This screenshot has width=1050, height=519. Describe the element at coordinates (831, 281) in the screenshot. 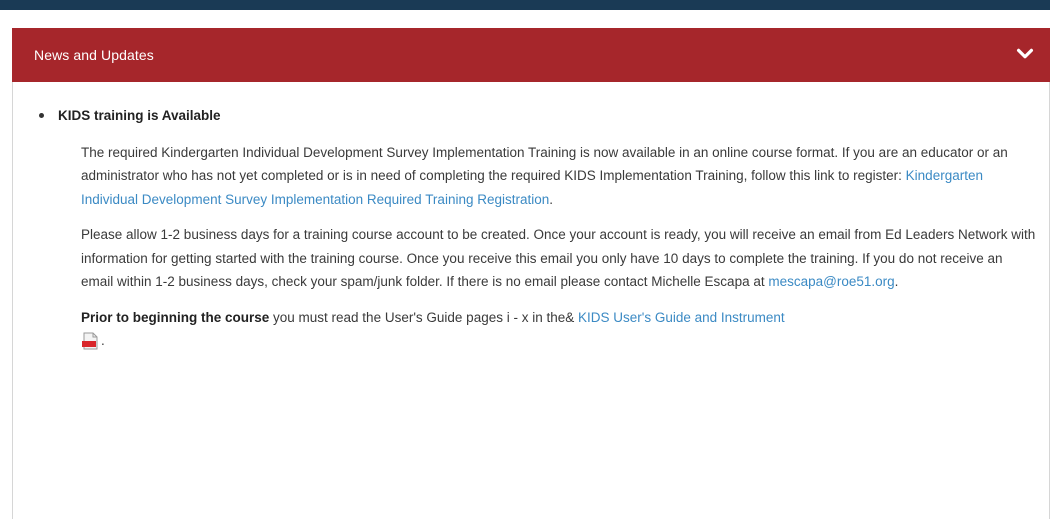

I see `email-link: mescapa@roe51.org` at that location.